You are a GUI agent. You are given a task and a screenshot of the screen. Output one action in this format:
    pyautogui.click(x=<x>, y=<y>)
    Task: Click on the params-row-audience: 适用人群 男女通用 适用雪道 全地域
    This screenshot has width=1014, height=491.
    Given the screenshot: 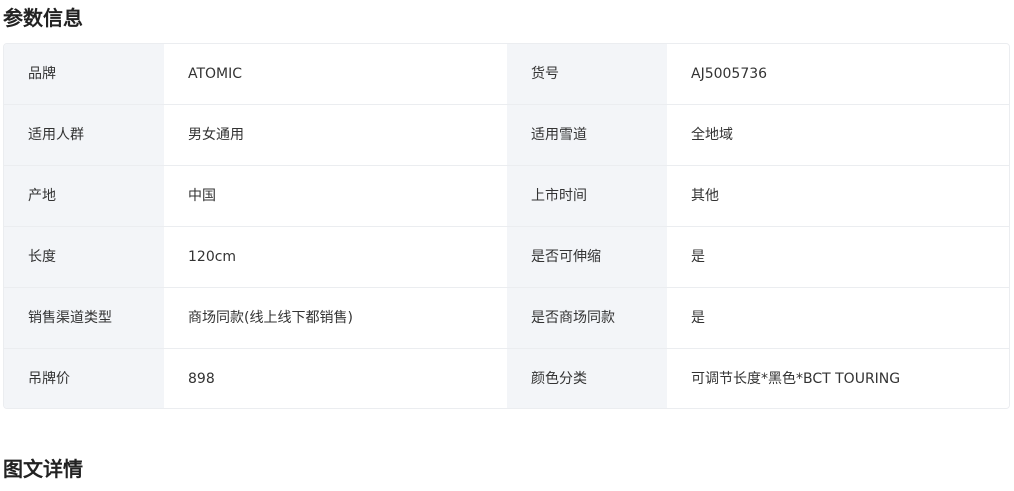 What is the action you would take?
    pyautogui.click(x=506, y=135)
    